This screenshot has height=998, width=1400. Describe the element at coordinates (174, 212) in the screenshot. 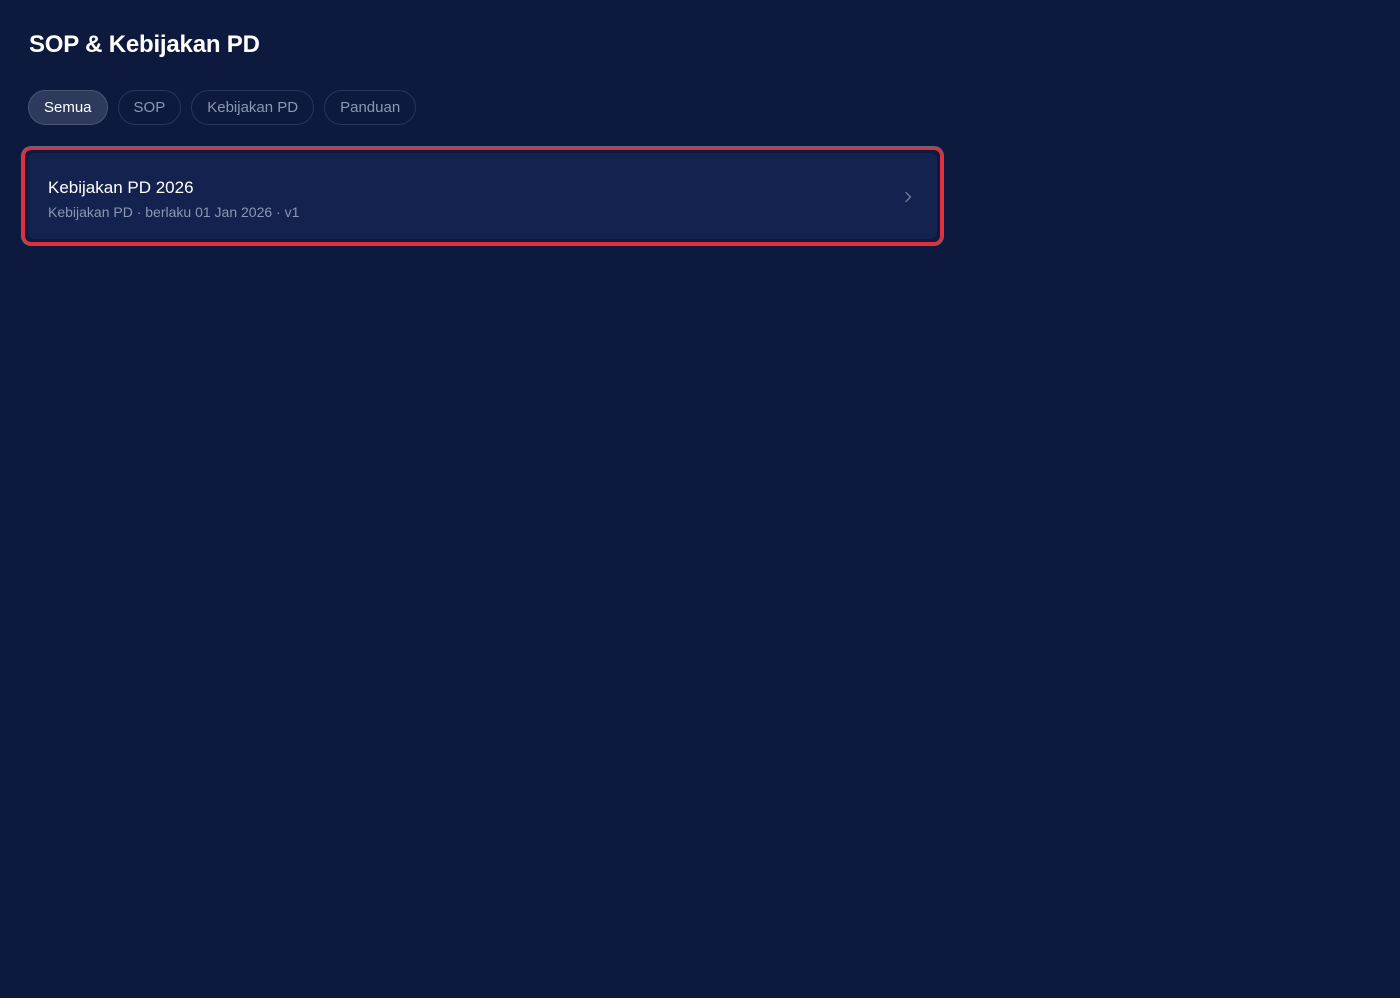

I see `document-meta: Kebijakan PD · berlaku 01 Jan 2026 · v1` at that location.